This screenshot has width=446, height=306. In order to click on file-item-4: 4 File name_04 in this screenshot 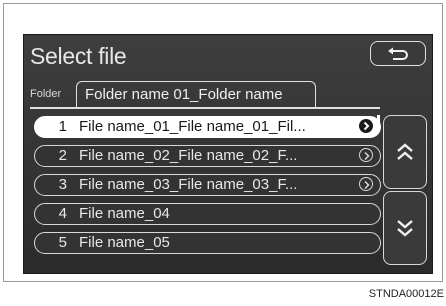, I will do `click(207, 214)`.